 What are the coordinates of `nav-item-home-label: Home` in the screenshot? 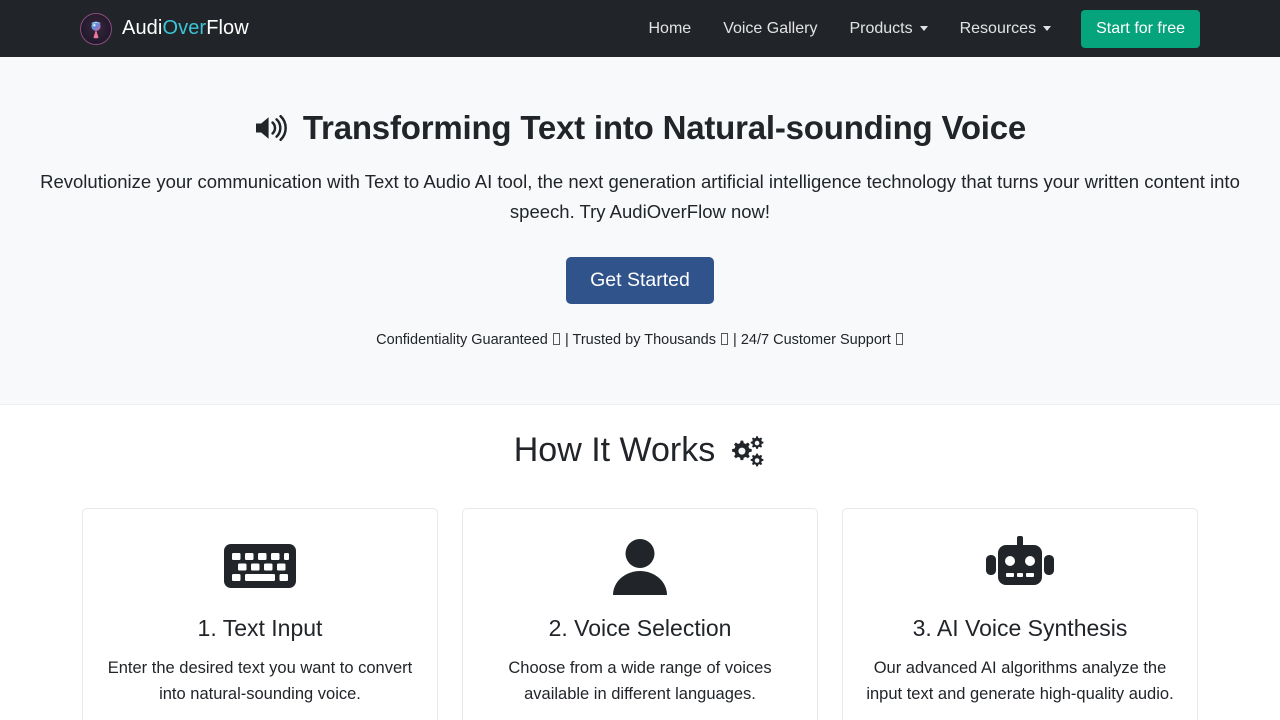 It's located at (670, 28).